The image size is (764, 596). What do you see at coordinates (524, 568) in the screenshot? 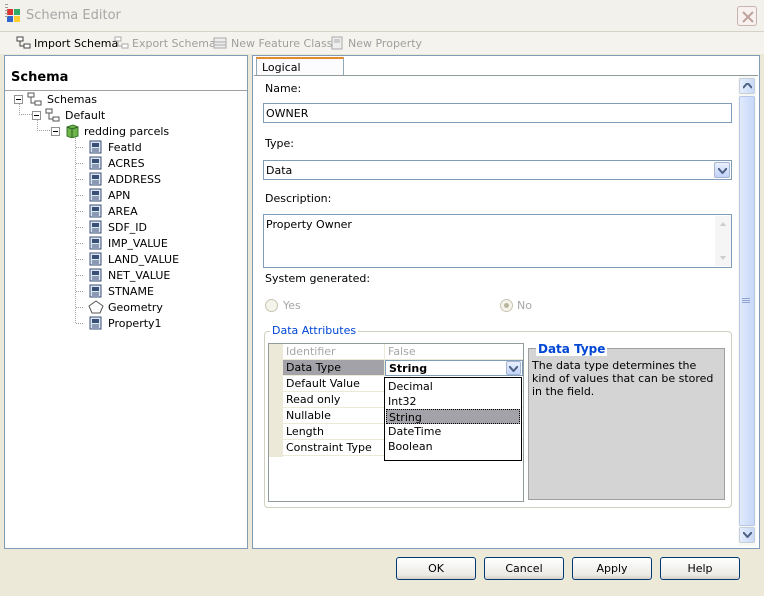
I see `cancel-button: Cancel` at bounding box center [524, 568].